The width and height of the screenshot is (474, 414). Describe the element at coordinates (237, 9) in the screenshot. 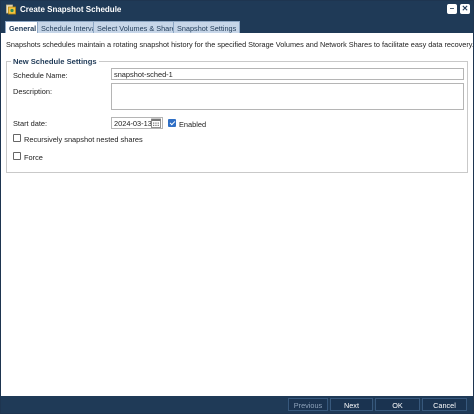

I see `title-bar: Create Snapshot Schedule – ✕` at that location.